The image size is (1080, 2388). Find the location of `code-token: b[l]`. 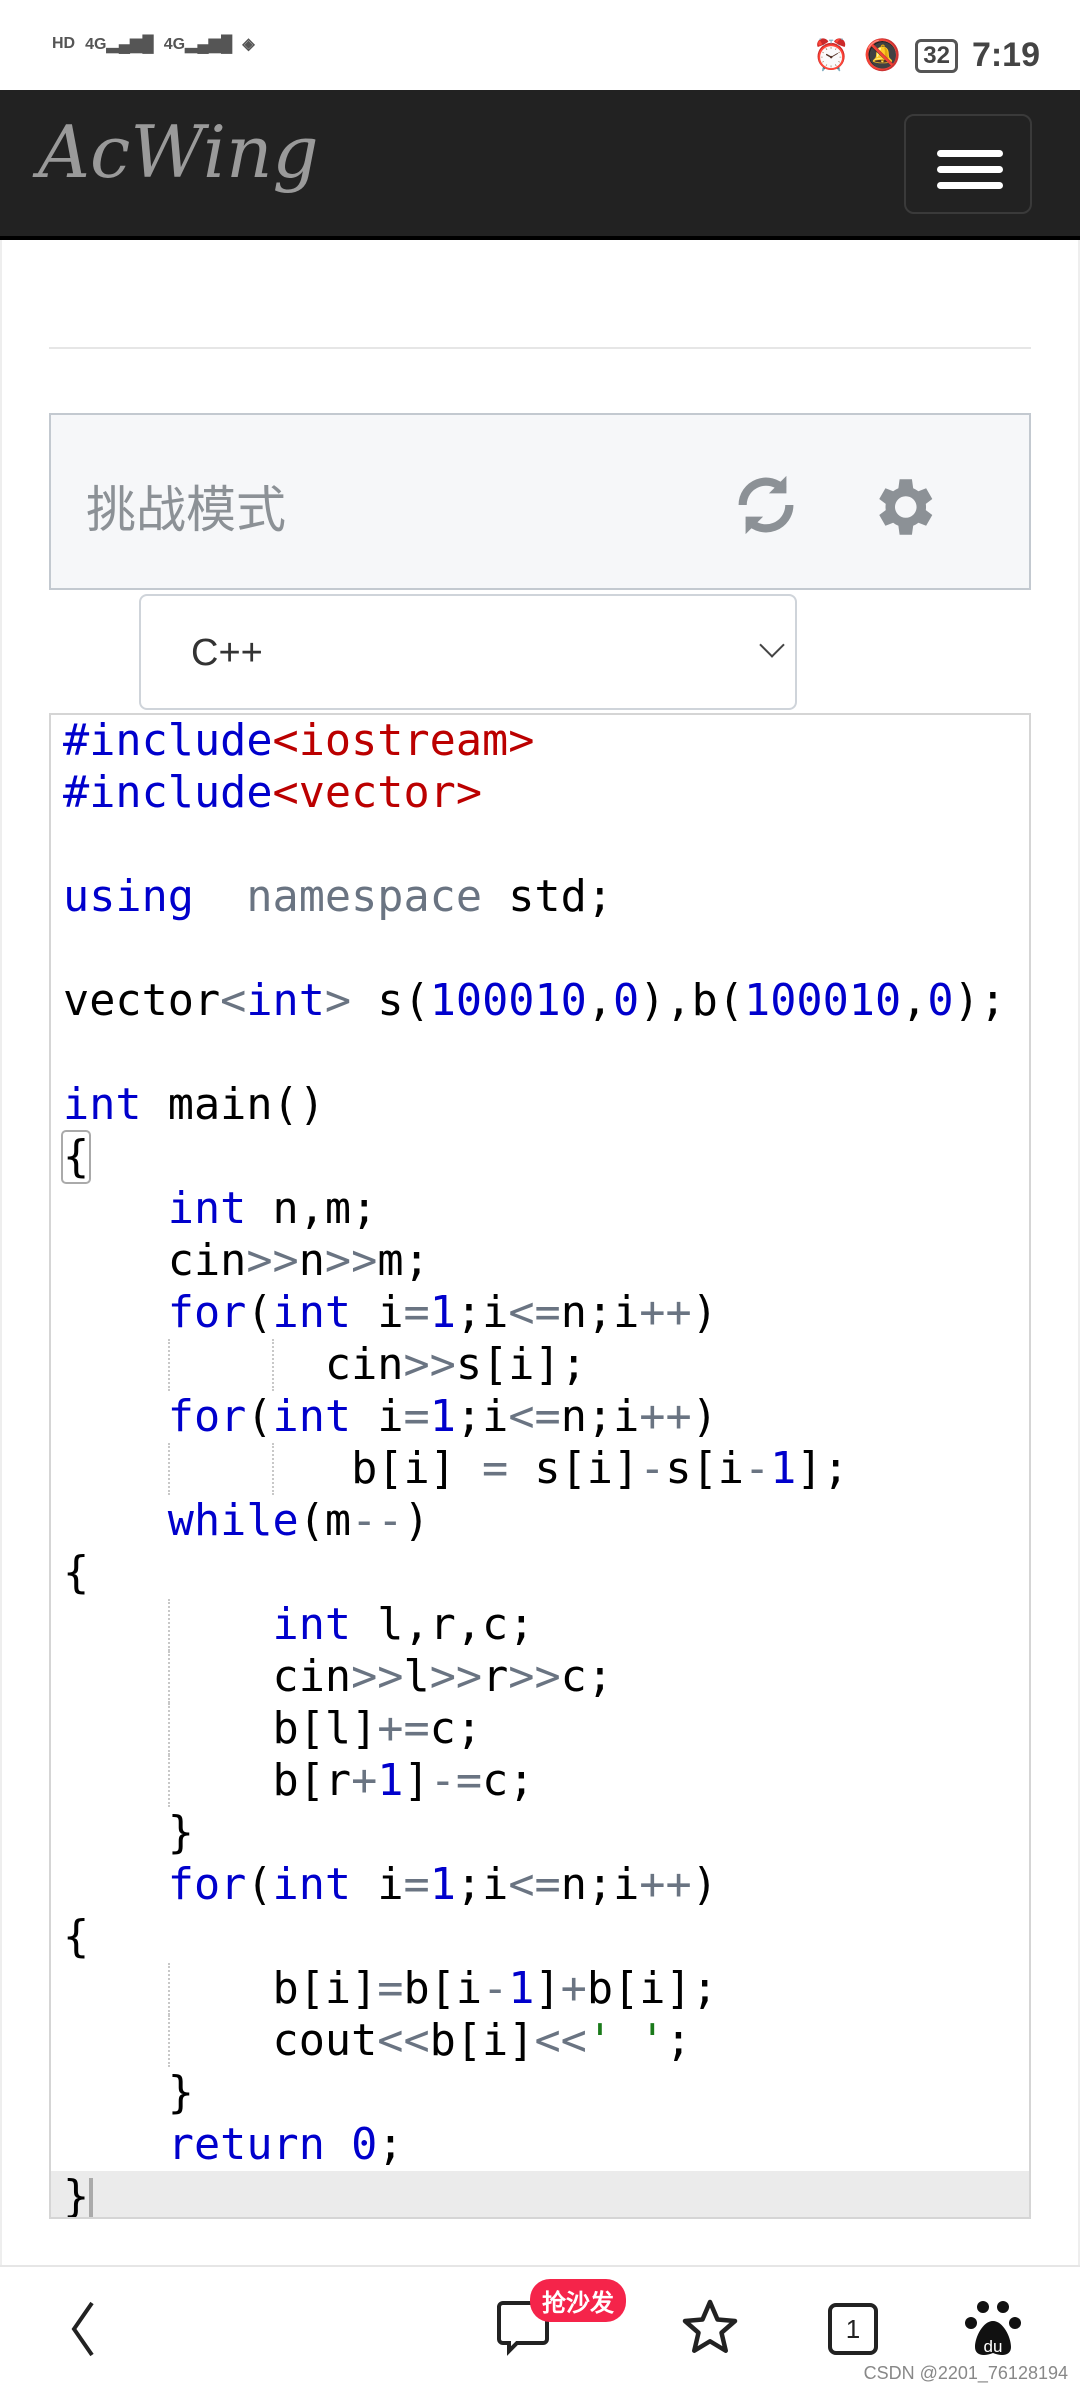

code-token: b[l] is located at coordinates (220, 1729).